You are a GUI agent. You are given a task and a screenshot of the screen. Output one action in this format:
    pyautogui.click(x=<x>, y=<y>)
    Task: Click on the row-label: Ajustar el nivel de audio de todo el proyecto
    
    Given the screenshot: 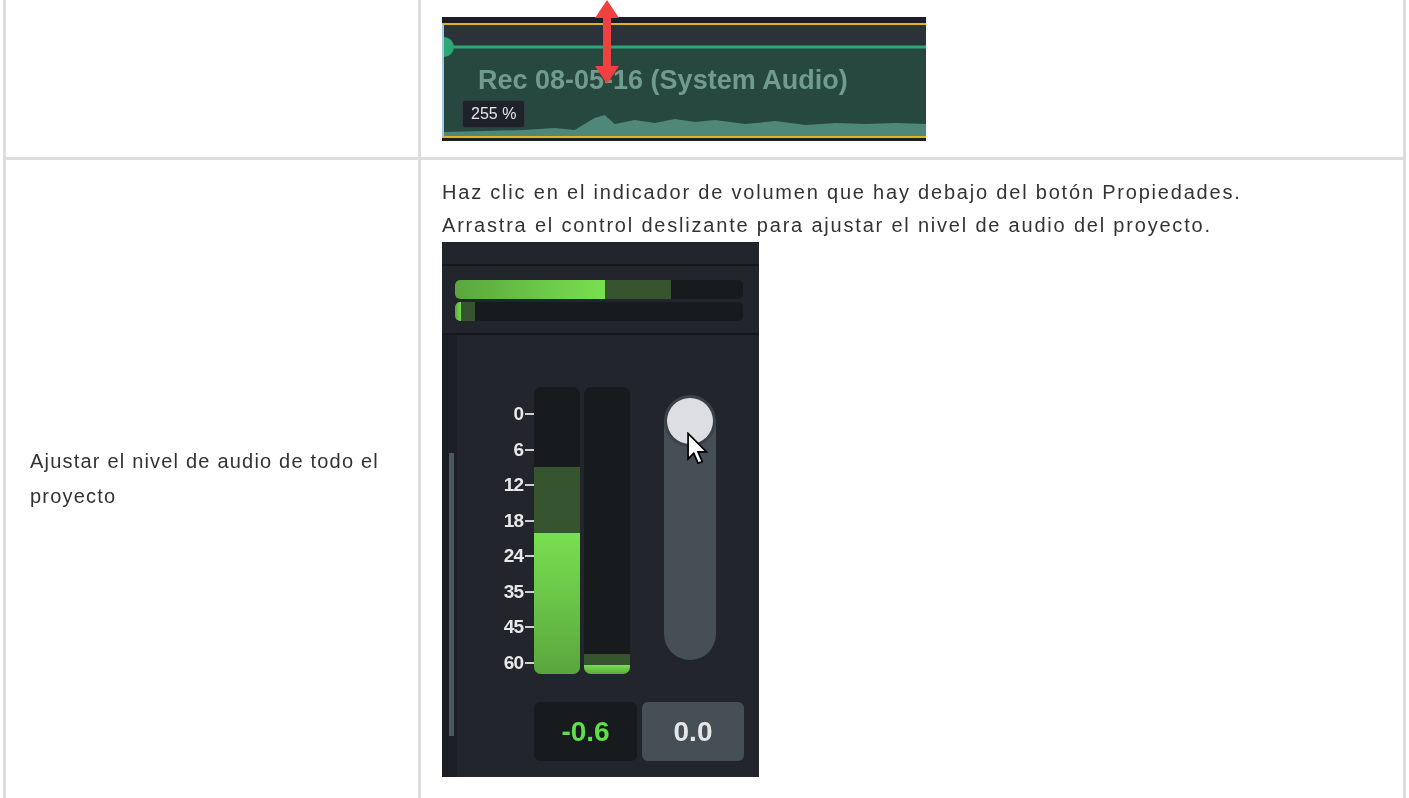 What is the action you would take?
    pyautogui.click(x=205, y=479)
    